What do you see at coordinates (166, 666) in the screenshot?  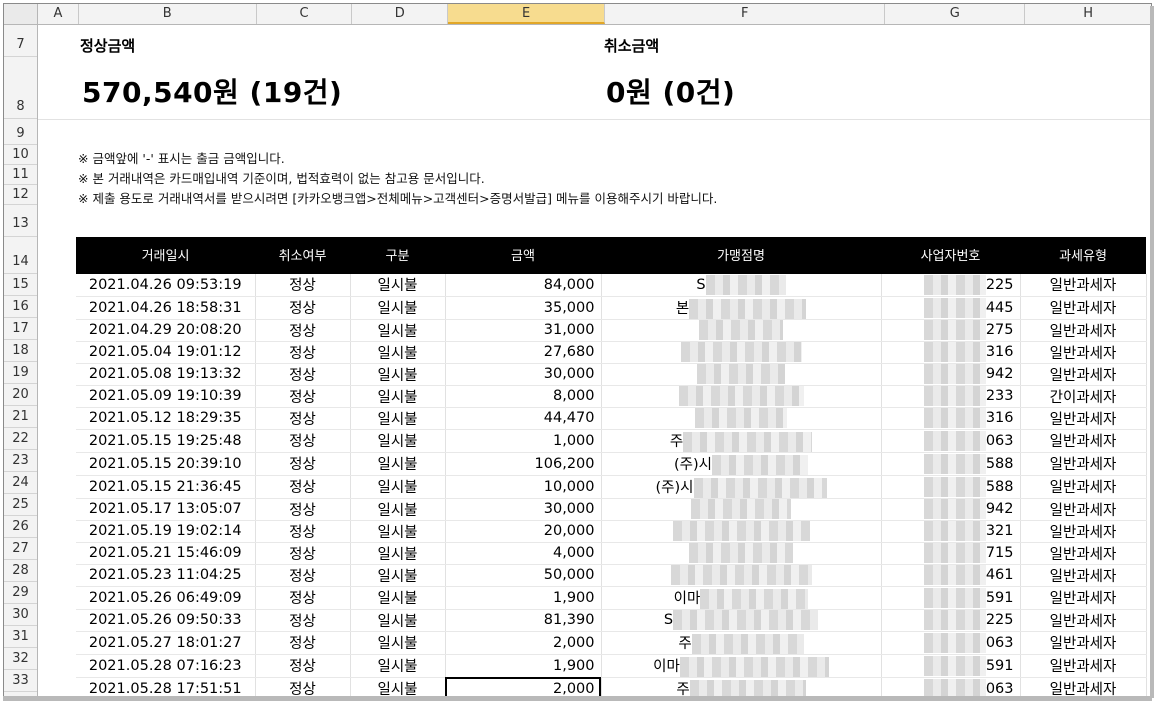 I see `cell-date: 2021.05.28 07:16:23` at bounding box center [166, 666].